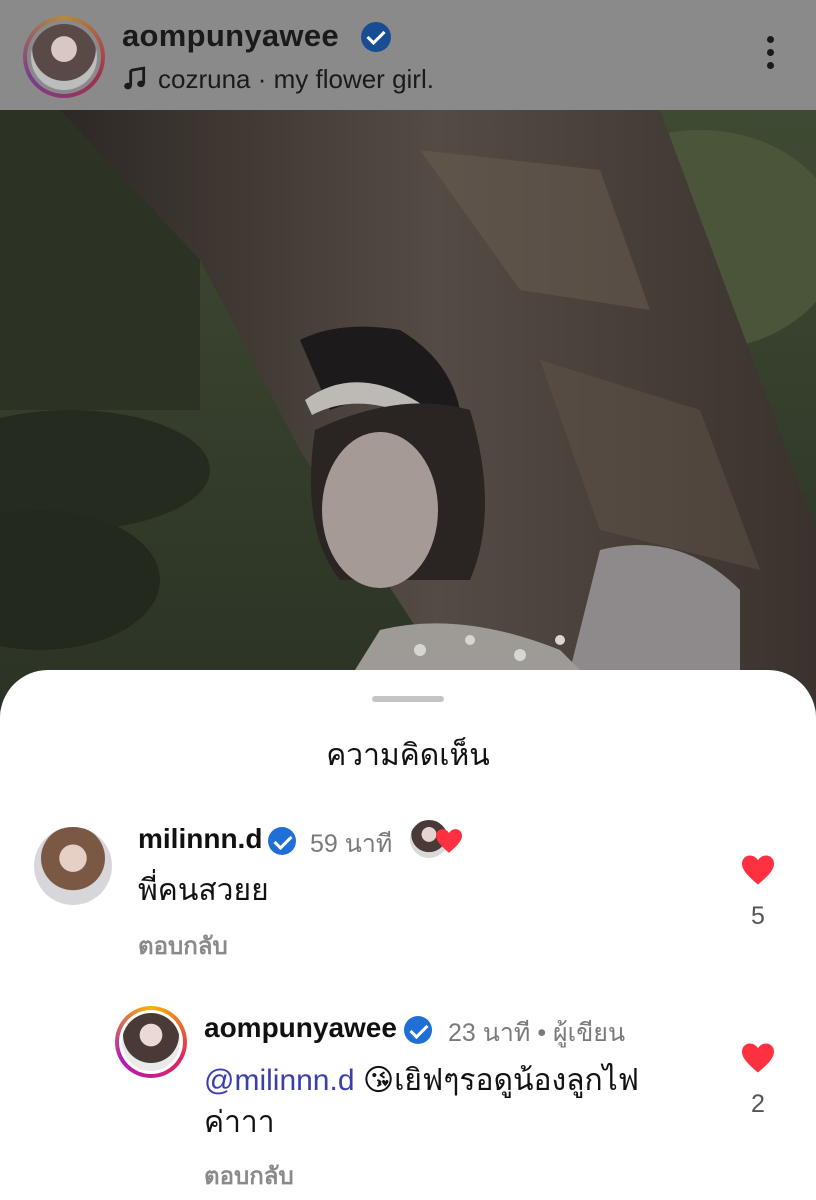 The width and height of the screenshot is (816, 1200). Describe the element at coordinates (378, 1080) in the screenshot. I see `kiss-emoji: 😘` at that location.